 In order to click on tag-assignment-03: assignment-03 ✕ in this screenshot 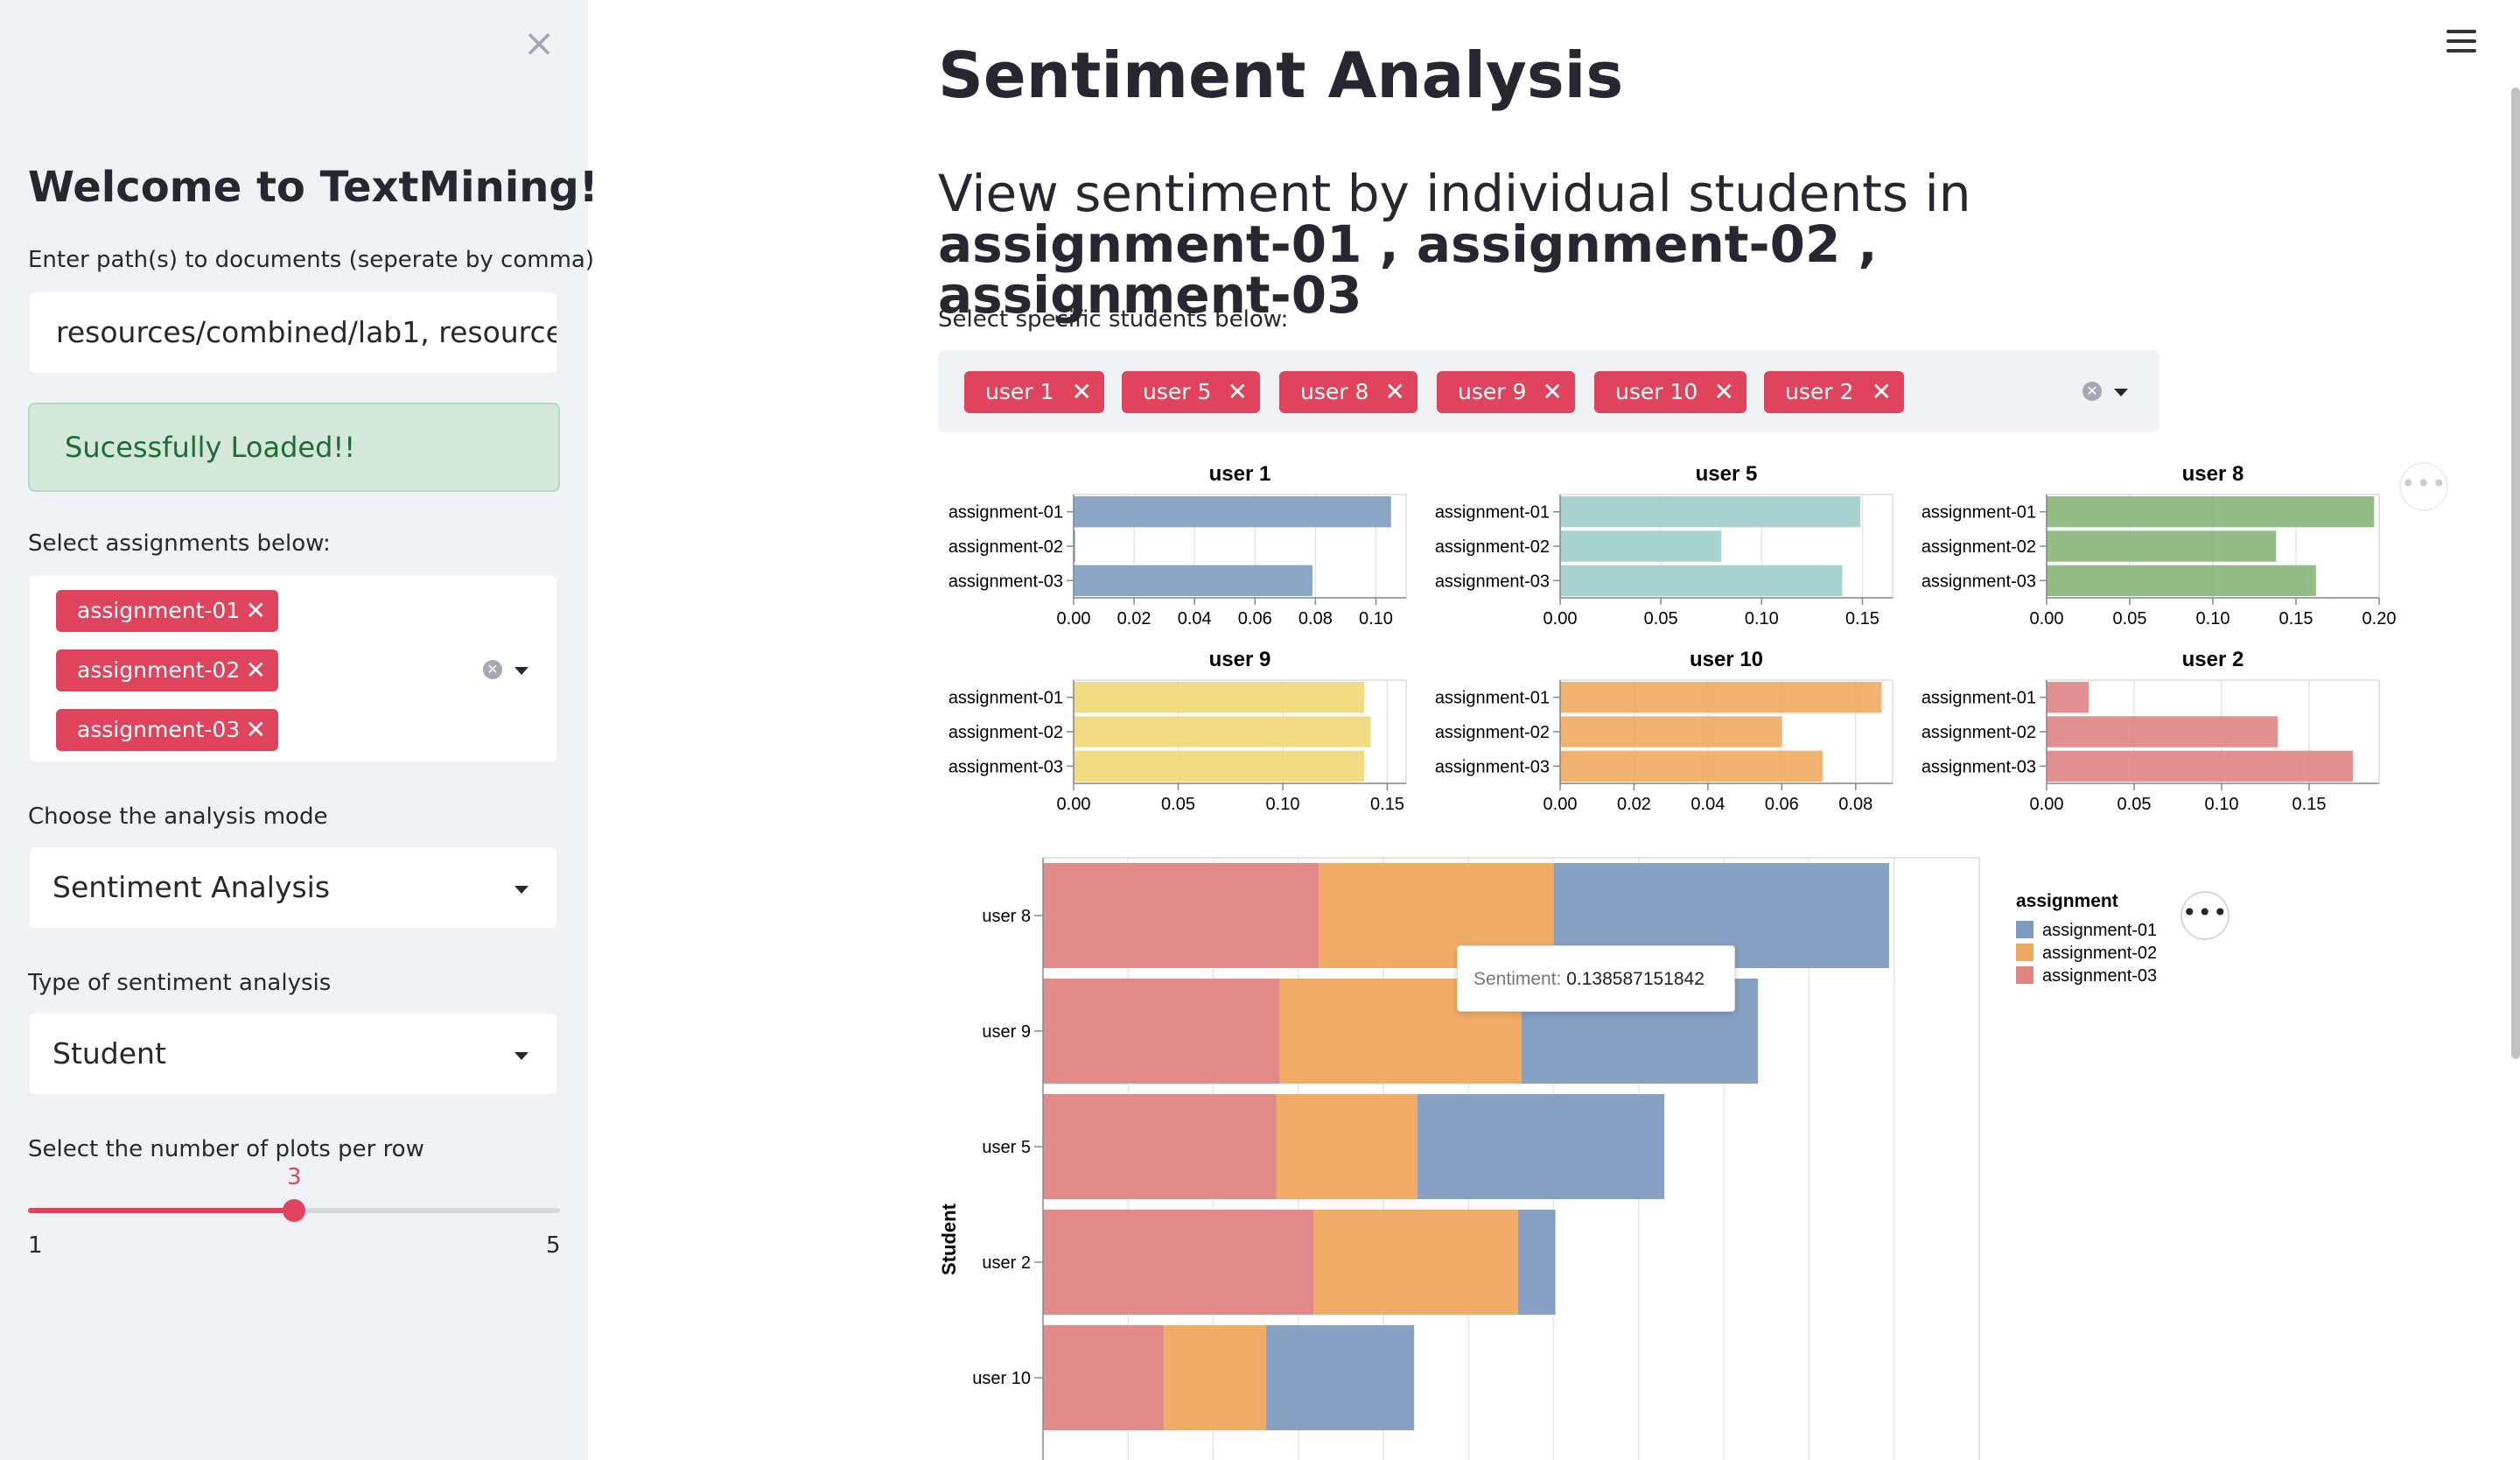, I will do `click(167, 730)`.